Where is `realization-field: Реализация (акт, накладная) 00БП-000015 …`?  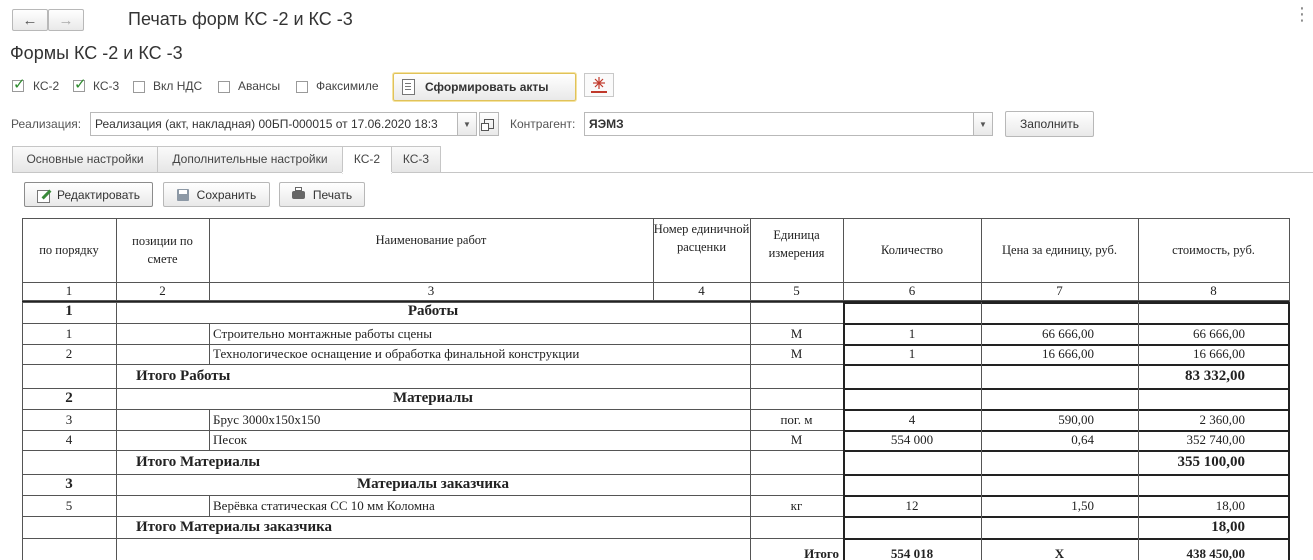
realization-field: Реализация (акт, накладная) 00БП-000015 … is located at coordinates (274, 124).